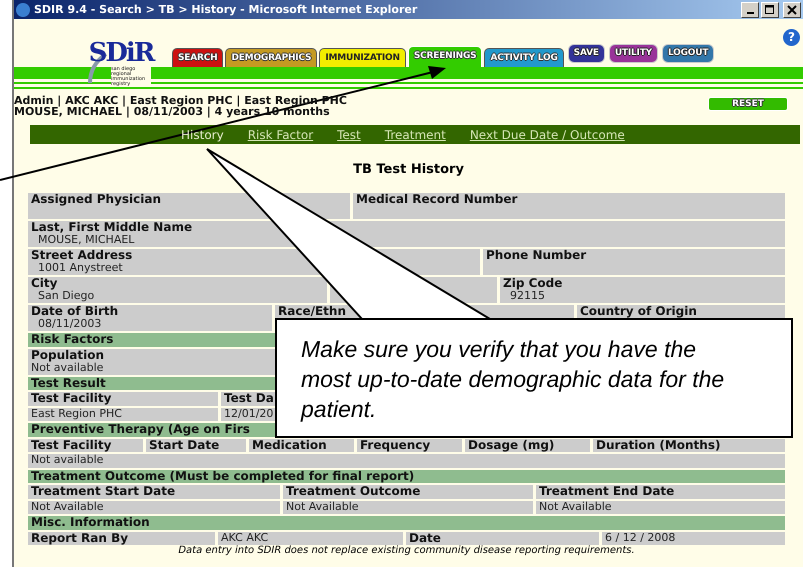 Image resolution: width=803 pixels, height=567 pixels. Describe the element at coordinates (349, 135) in the screenshot. I see `nav-link: Test` at that location.